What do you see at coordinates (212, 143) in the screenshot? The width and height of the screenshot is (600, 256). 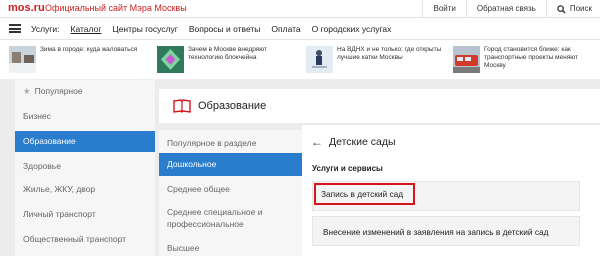 I see `subcategory-label: Популярное в разделе` at bounding box center [212, 143].